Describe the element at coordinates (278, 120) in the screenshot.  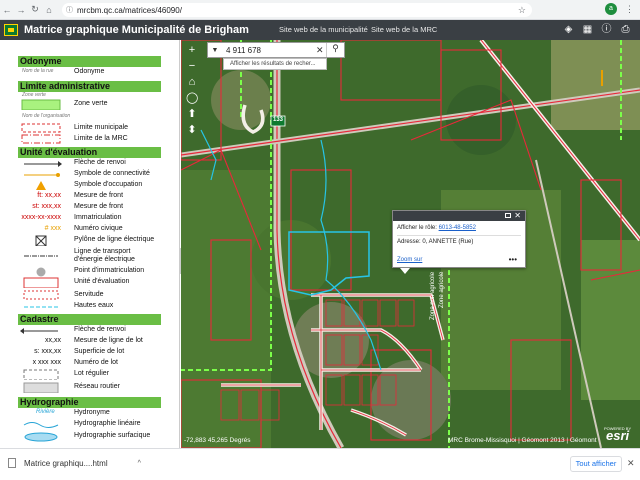
I see `route-number: 133` at that location.